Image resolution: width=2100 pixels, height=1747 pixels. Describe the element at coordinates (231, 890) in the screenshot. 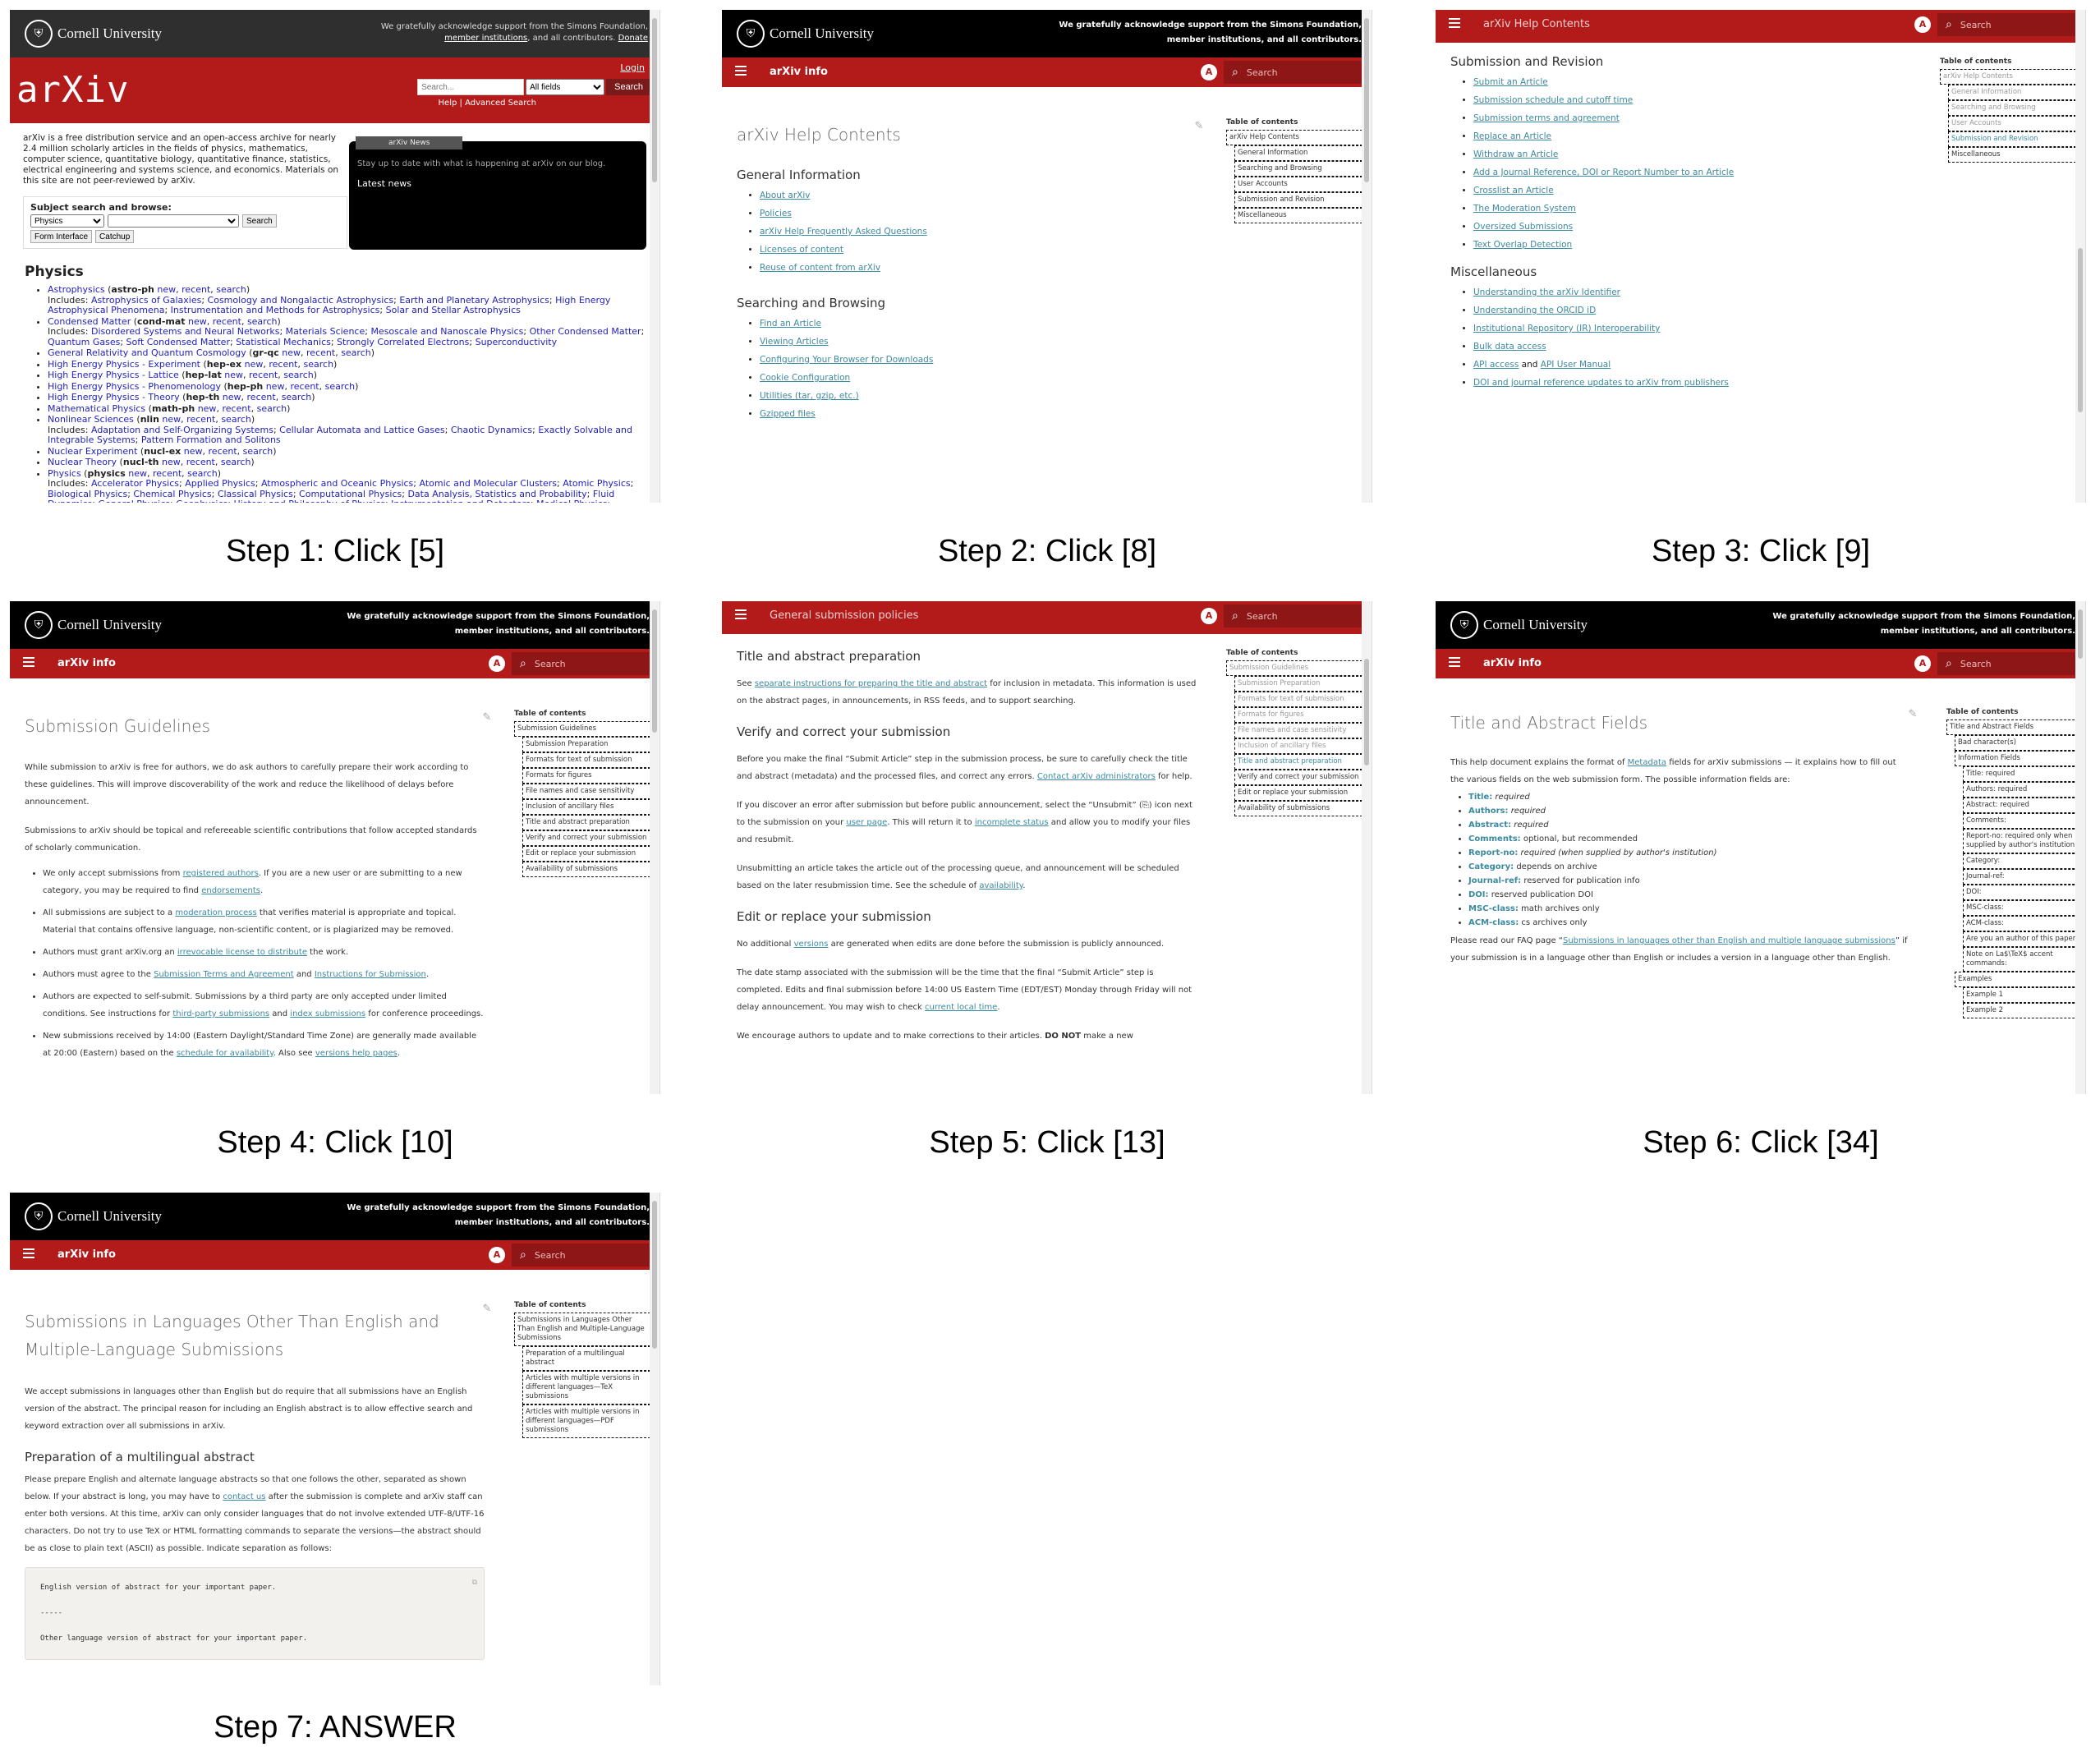

I see `inline-link: endorsements` at that location.